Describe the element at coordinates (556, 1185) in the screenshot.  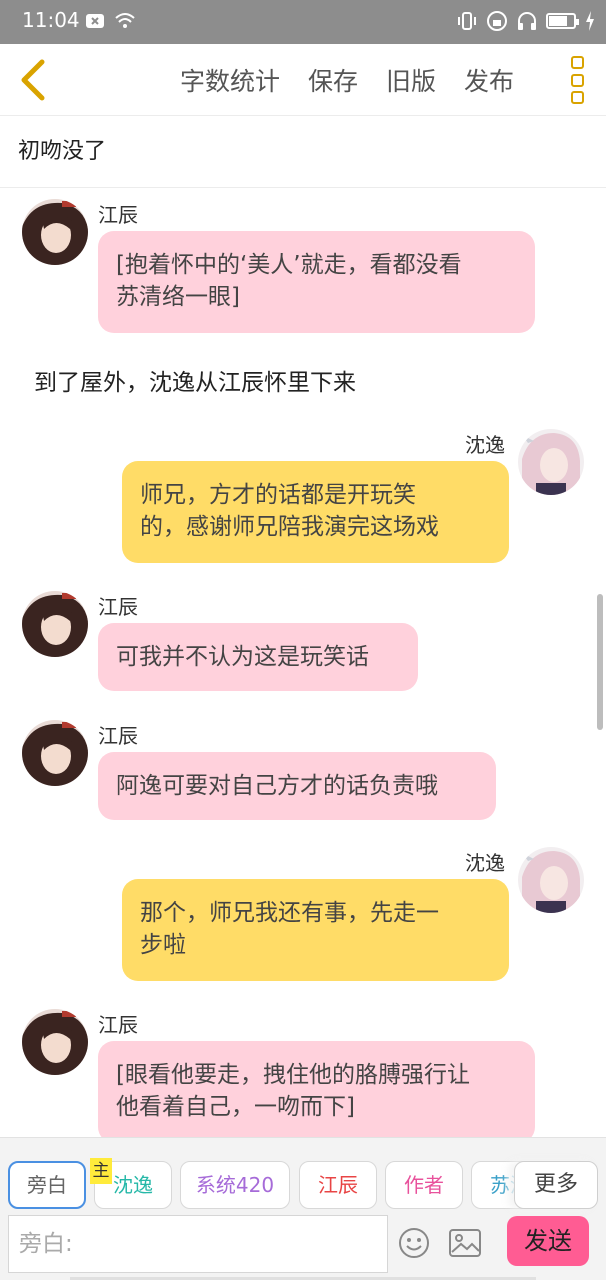
I see `more-roles-button: 更多` at that location.